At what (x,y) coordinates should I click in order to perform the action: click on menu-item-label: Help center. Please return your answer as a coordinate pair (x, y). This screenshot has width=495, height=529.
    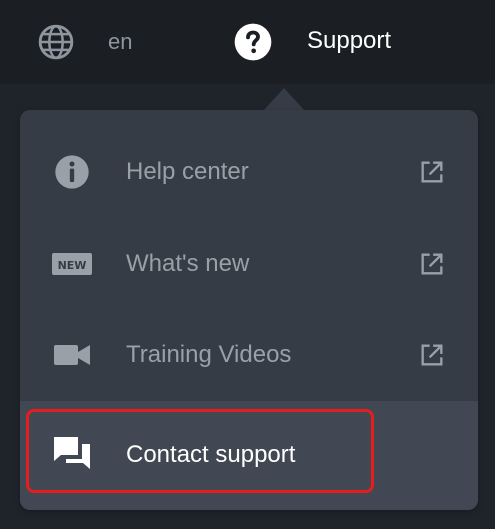
    Looking at the image, I should click on (187, 171).